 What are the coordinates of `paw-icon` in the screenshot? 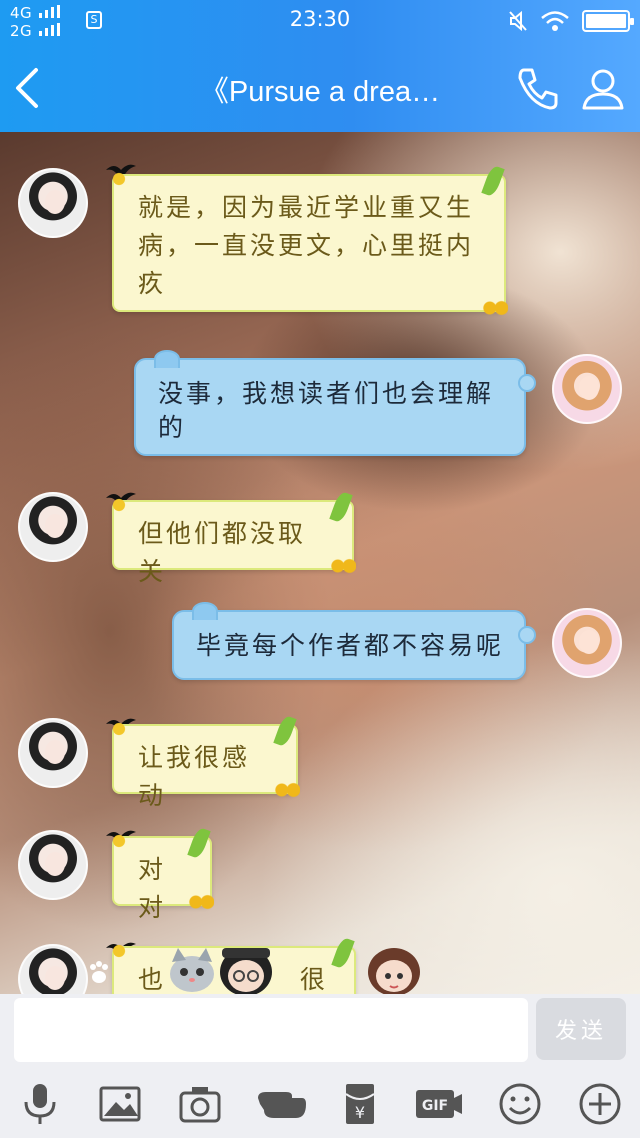 It's located at (99, 972).